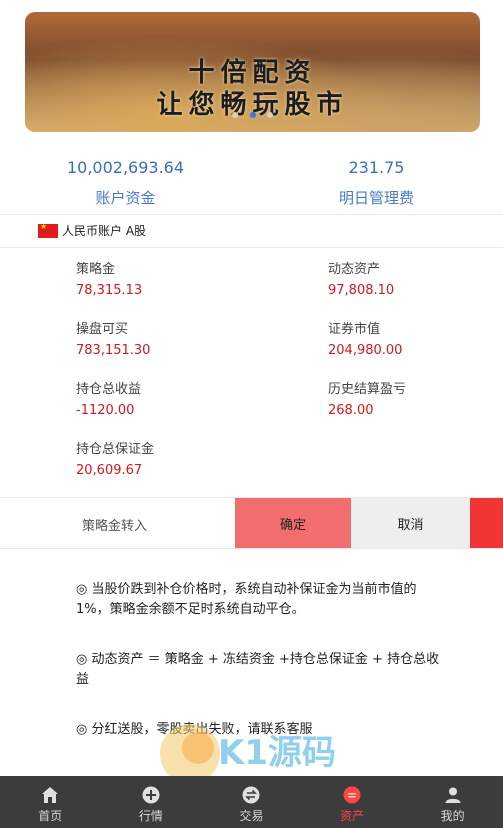  Describe the element at coordinates (365, 350) in the screenshot. I see `stat-value: 204,980.00` at that location.